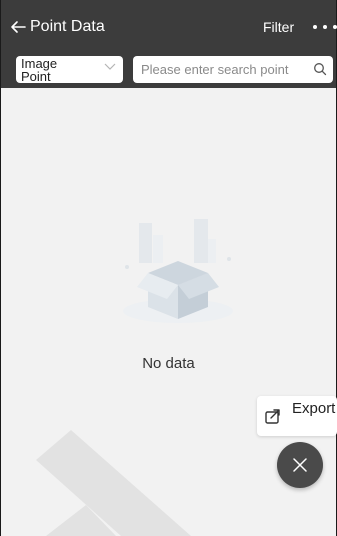  I want to click on search-box, so click(233, 69).